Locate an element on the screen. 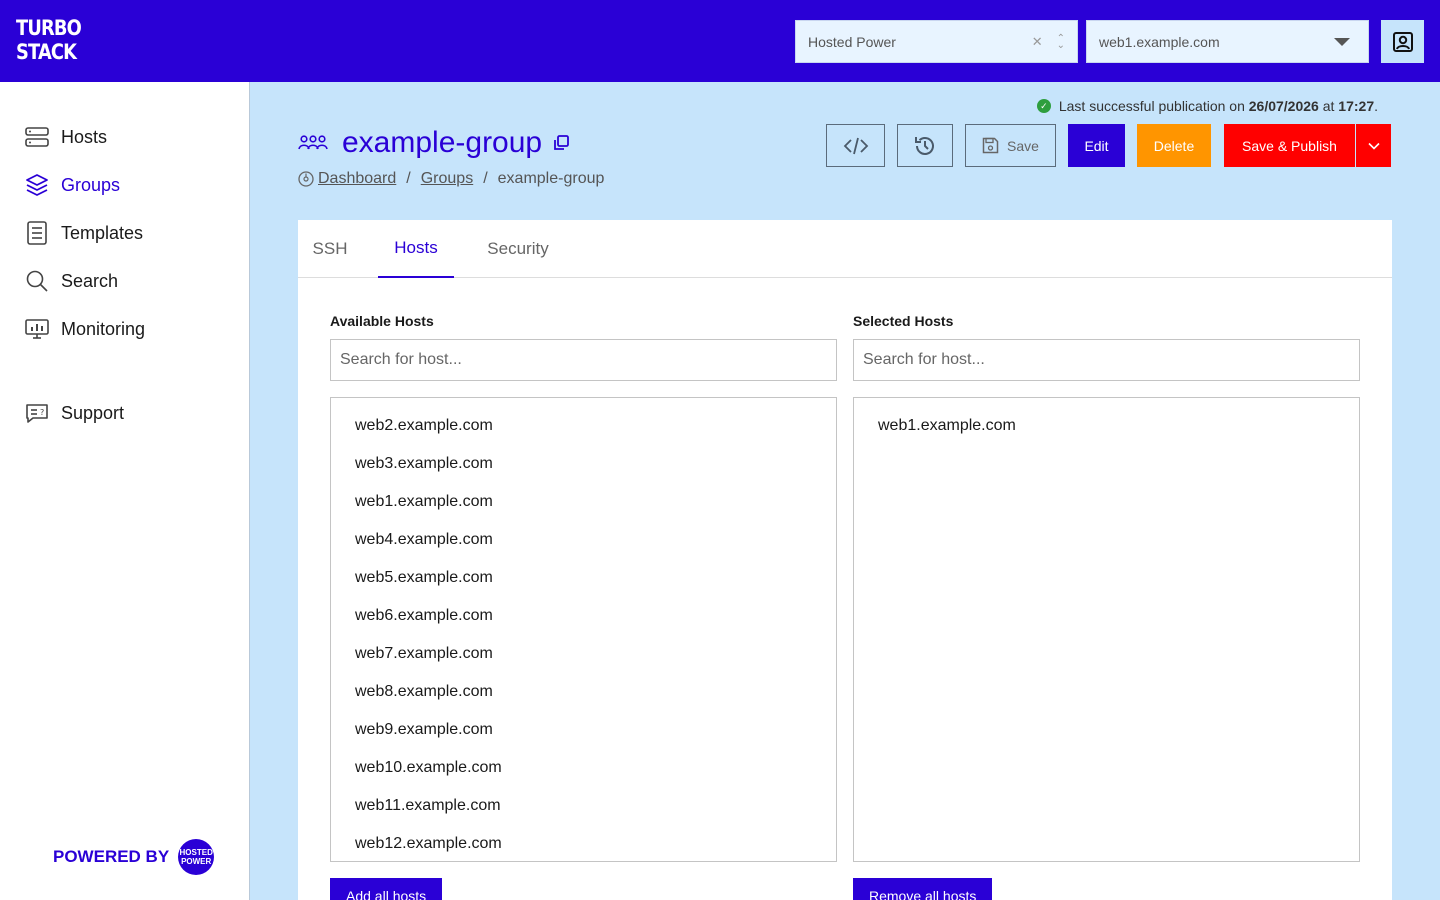  caret-down-icon is located at coordinates (1342, 41).